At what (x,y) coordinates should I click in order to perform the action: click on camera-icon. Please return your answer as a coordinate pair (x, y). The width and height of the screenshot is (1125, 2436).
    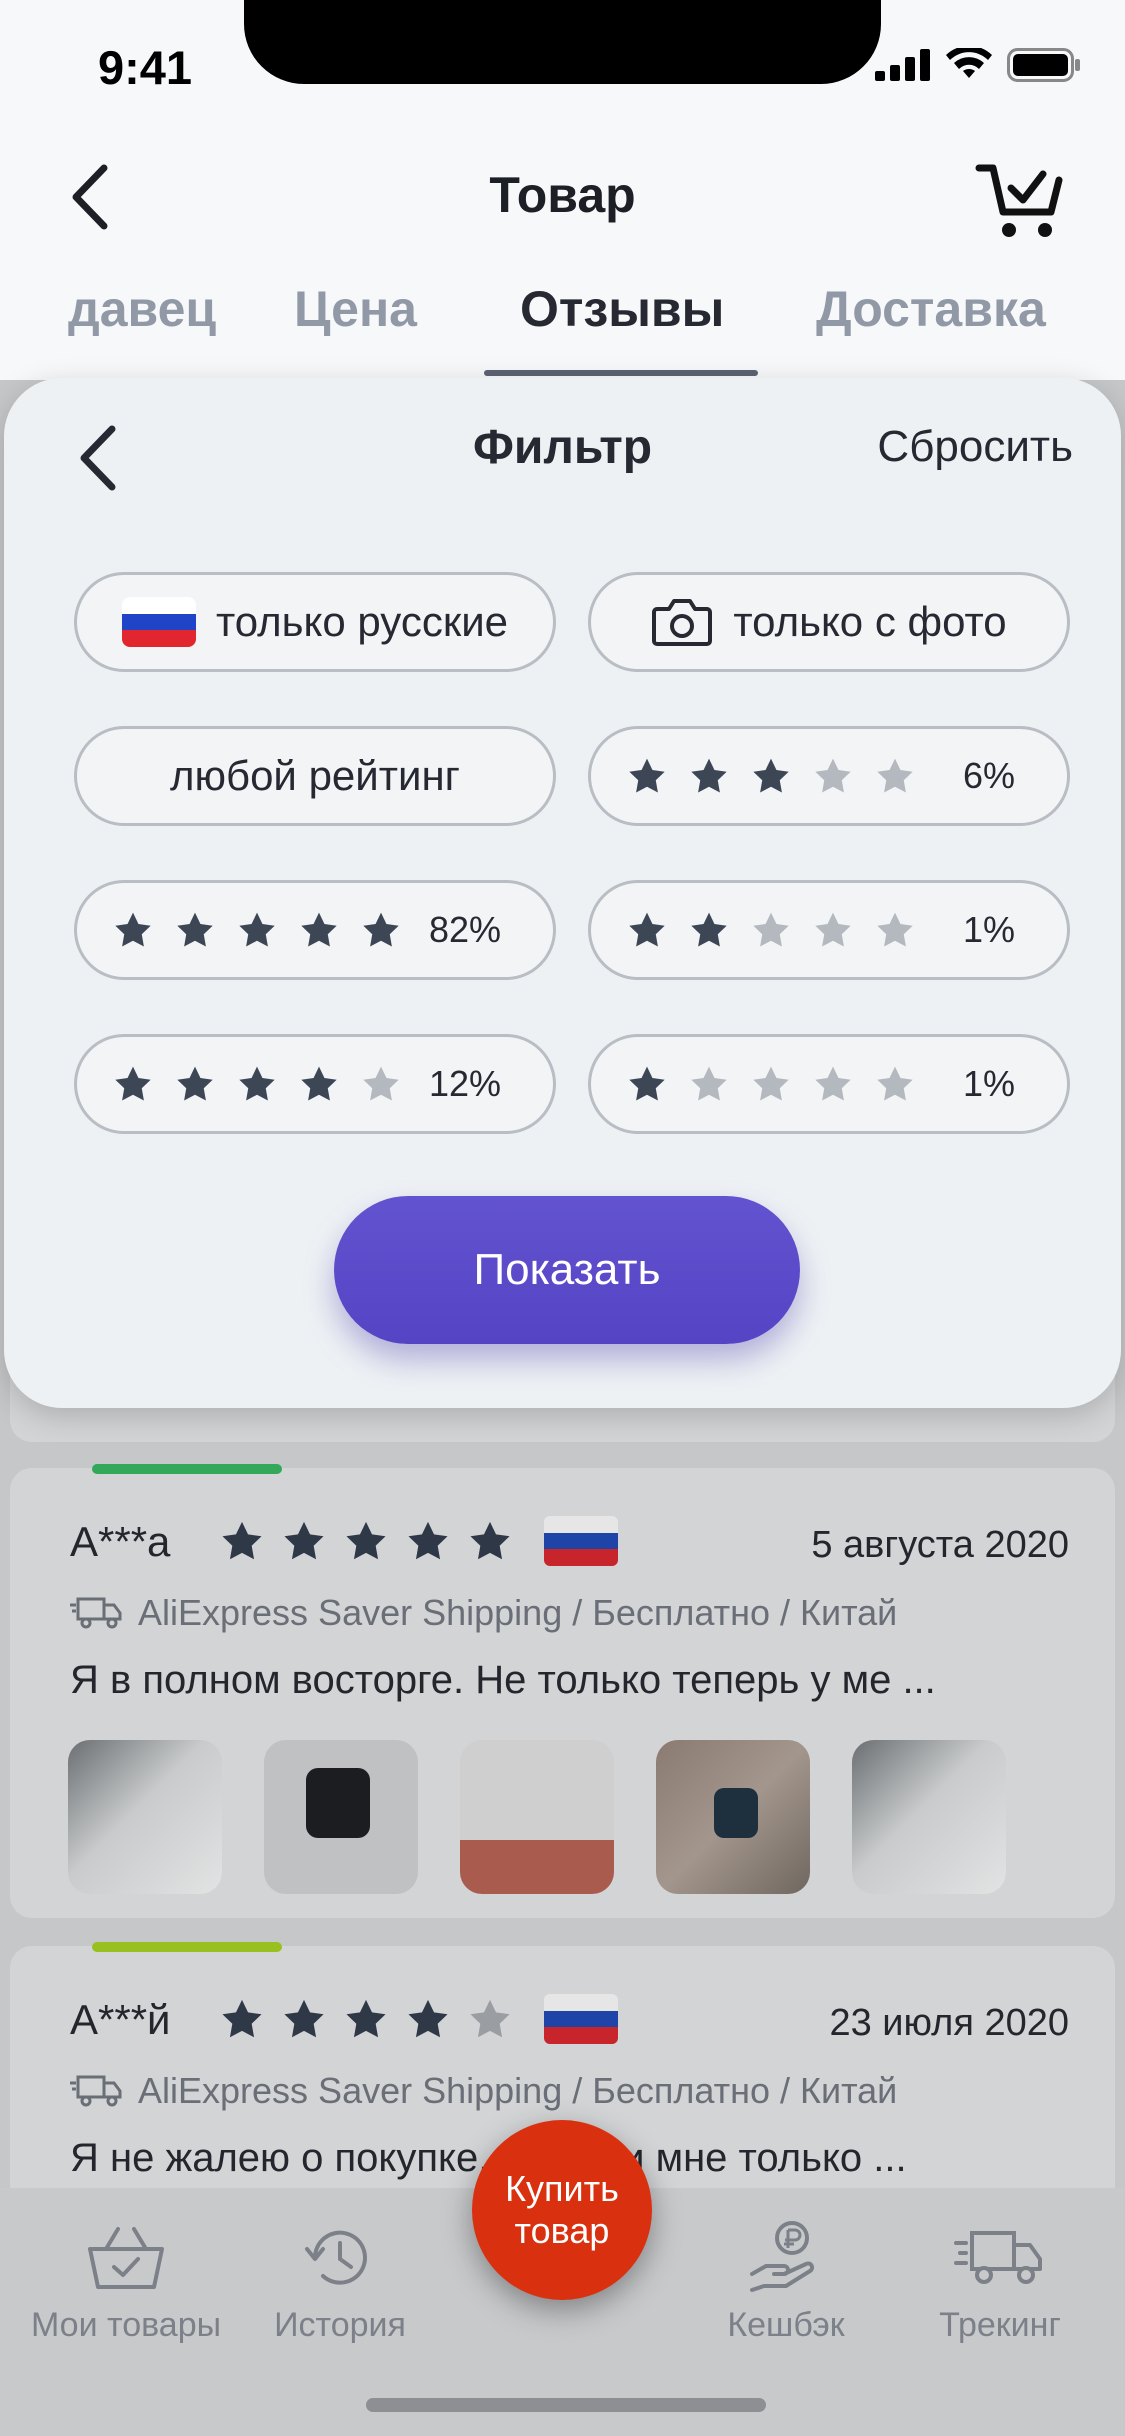
    Looking at the image, I should click on (682, 622).